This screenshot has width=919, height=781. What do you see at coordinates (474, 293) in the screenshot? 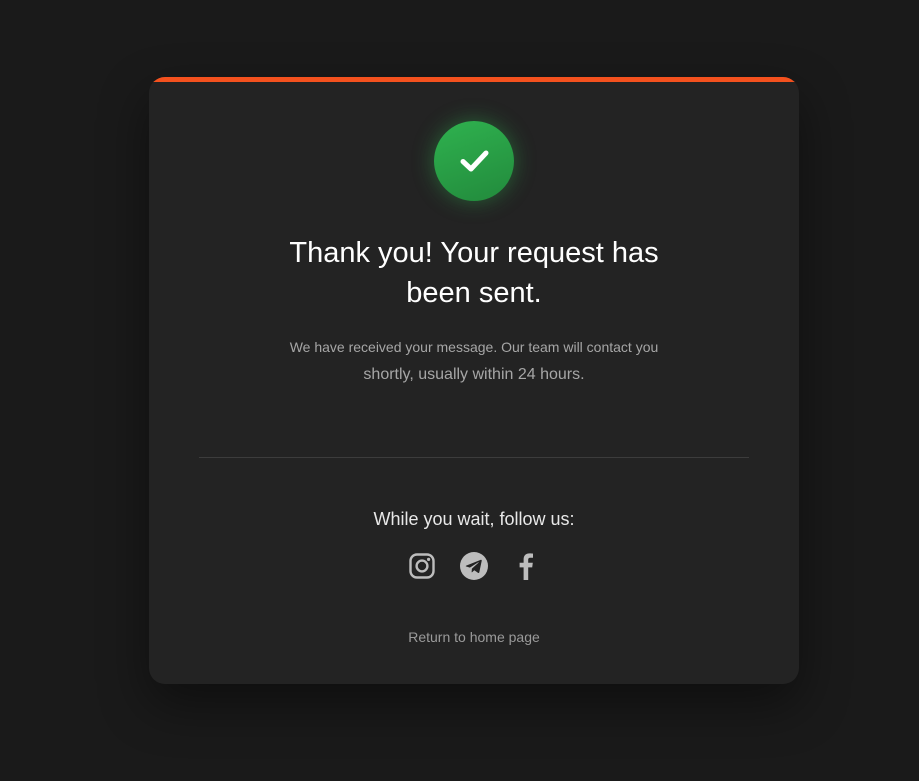
I see `title-line-2: been sent.` at bounding box center [474, 293].